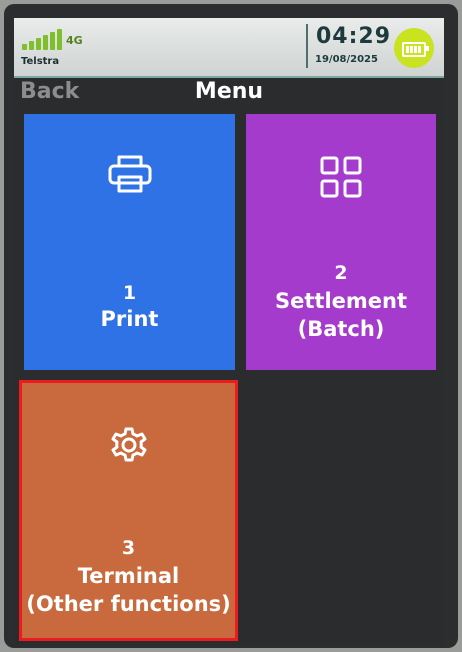 The height and width of the screenshot is (652, 462). Describe the element at coordinates (74, 40) in the screenshot. I see `network-type: 4G` at that location.